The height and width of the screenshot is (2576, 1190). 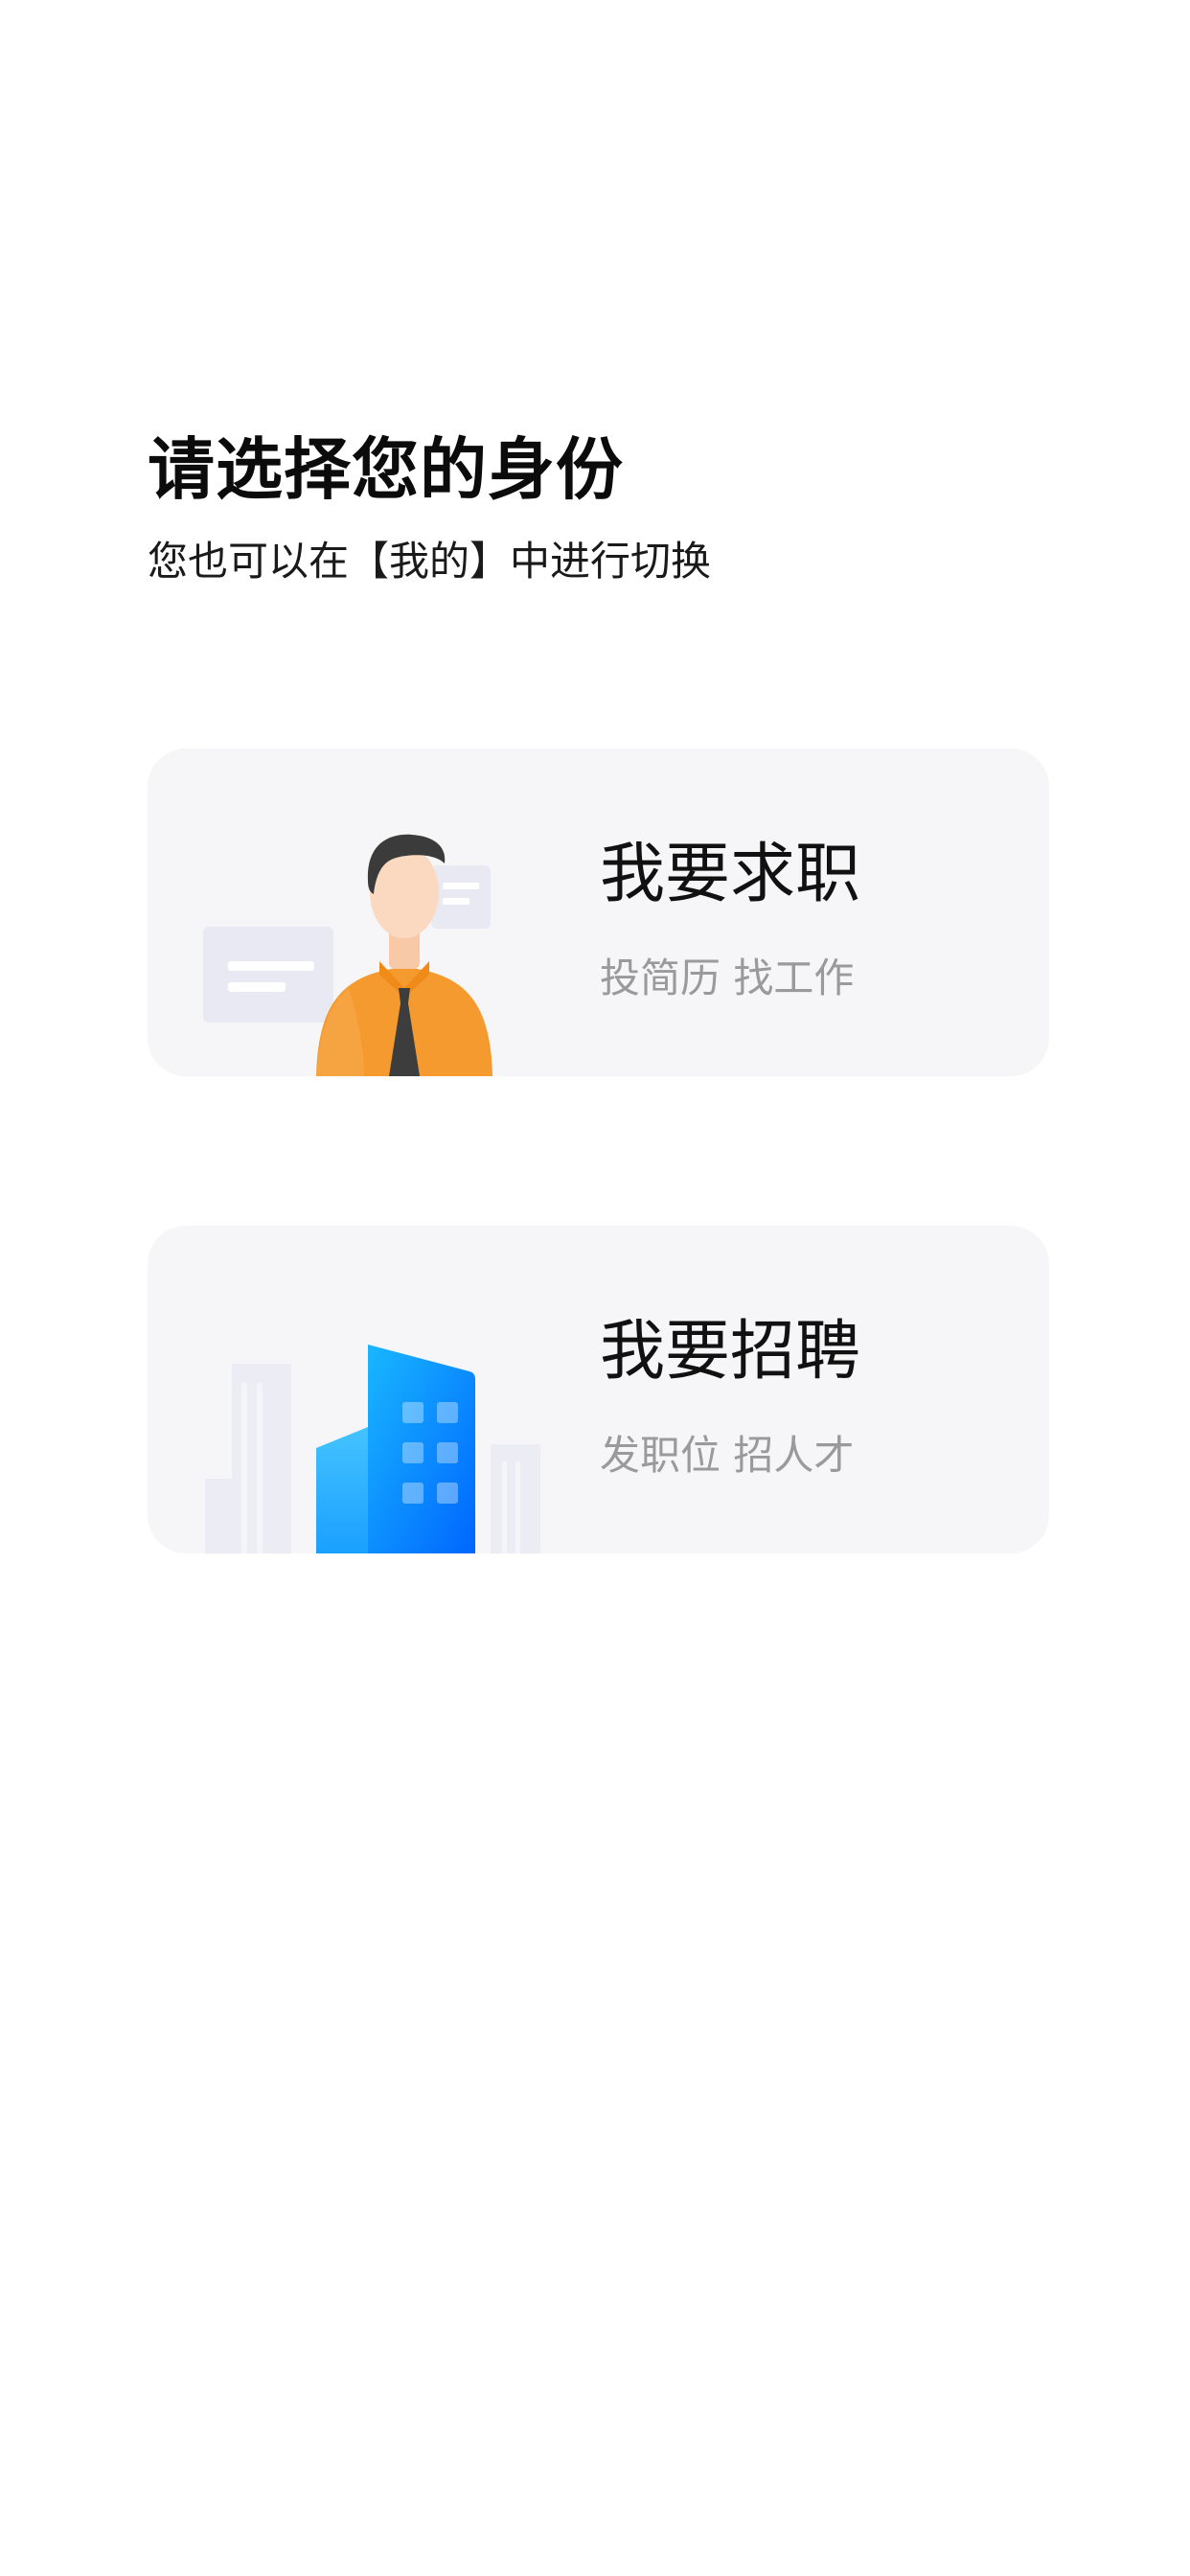 I want to click on job-seeker-illustration-icon, so click(x=348, y=955).